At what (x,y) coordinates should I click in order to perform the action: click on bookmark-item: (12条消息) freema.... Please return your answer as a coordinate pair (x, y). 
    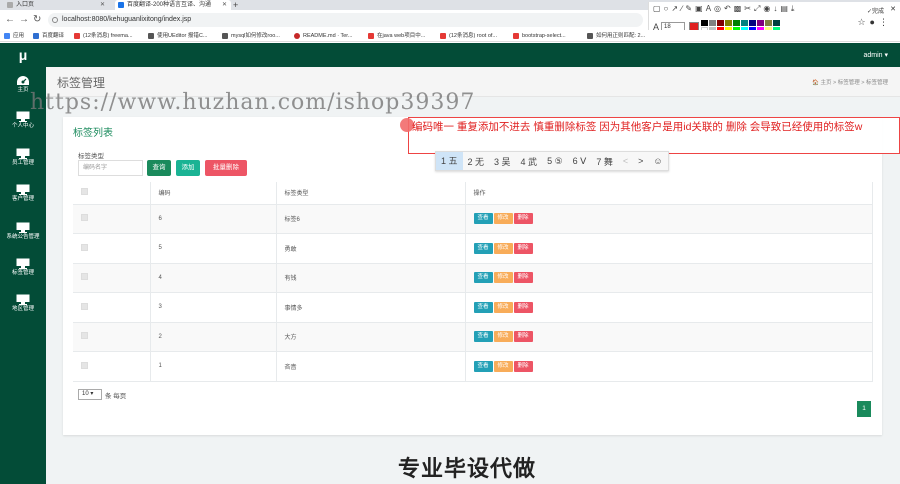
    Looking at the image, I should click on (103, 36).